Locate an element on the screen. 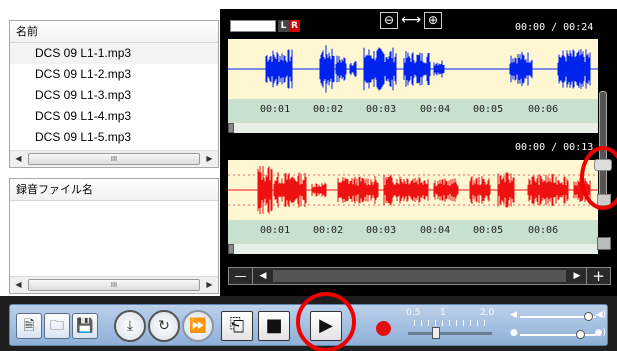  return-to-start-button: ⎗ is located at coordinates (237, 326).